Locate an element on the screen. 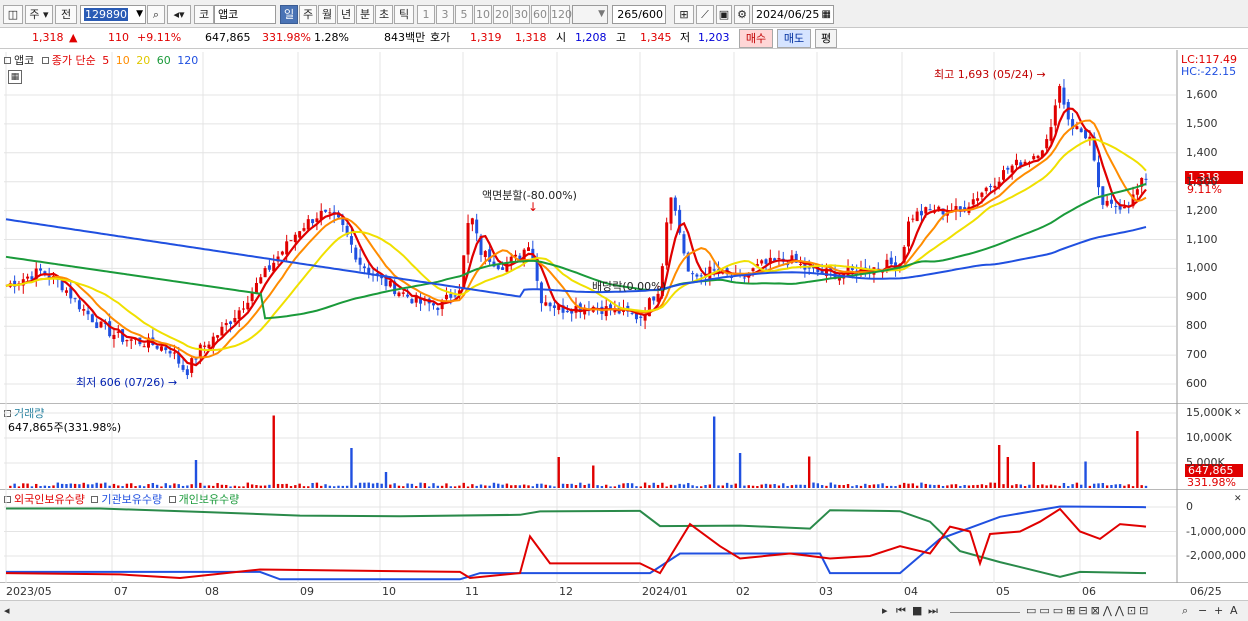  high-price: 1,345 is located at coordinates (656, 37).